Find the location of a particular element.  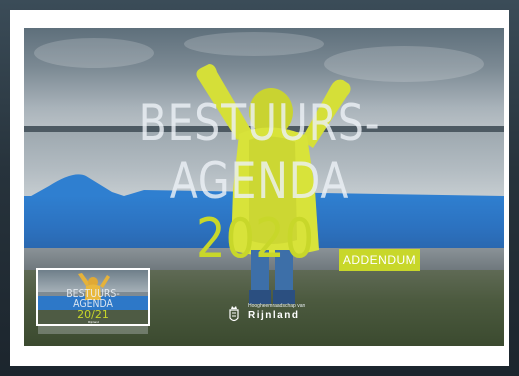

rijnland-logo: Hoogheemraadschap van Rijnland is located at coordinates (266, 316).